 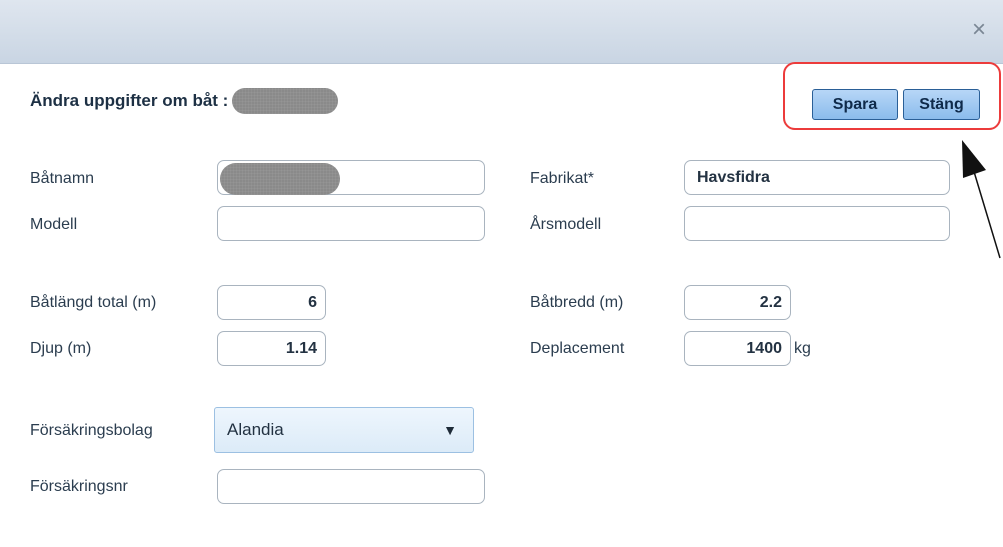 I want to click on insurer-select: Alandia ▼, so click(x=344, y=430).